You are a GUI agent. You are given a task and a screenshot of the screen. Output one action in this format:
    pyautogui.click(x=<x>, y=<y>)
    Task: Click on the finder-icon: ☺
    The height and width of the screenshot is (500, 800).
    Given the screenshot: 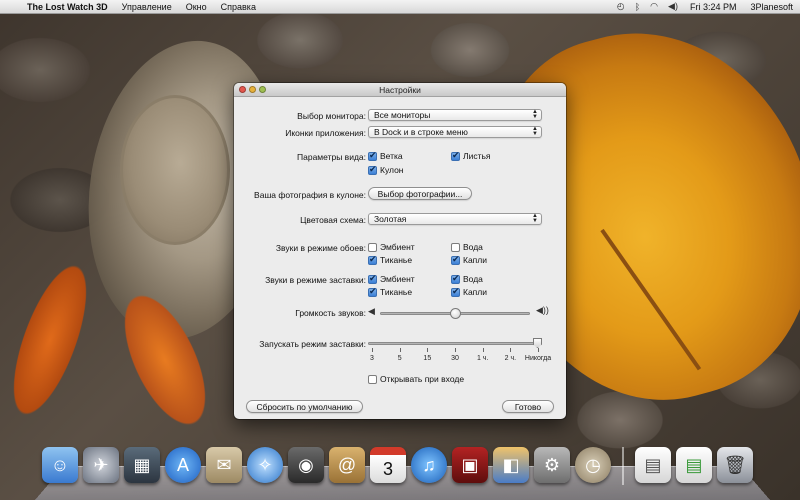 What is the action you would take?
    pyautogui.click(x=60, y=465)
    